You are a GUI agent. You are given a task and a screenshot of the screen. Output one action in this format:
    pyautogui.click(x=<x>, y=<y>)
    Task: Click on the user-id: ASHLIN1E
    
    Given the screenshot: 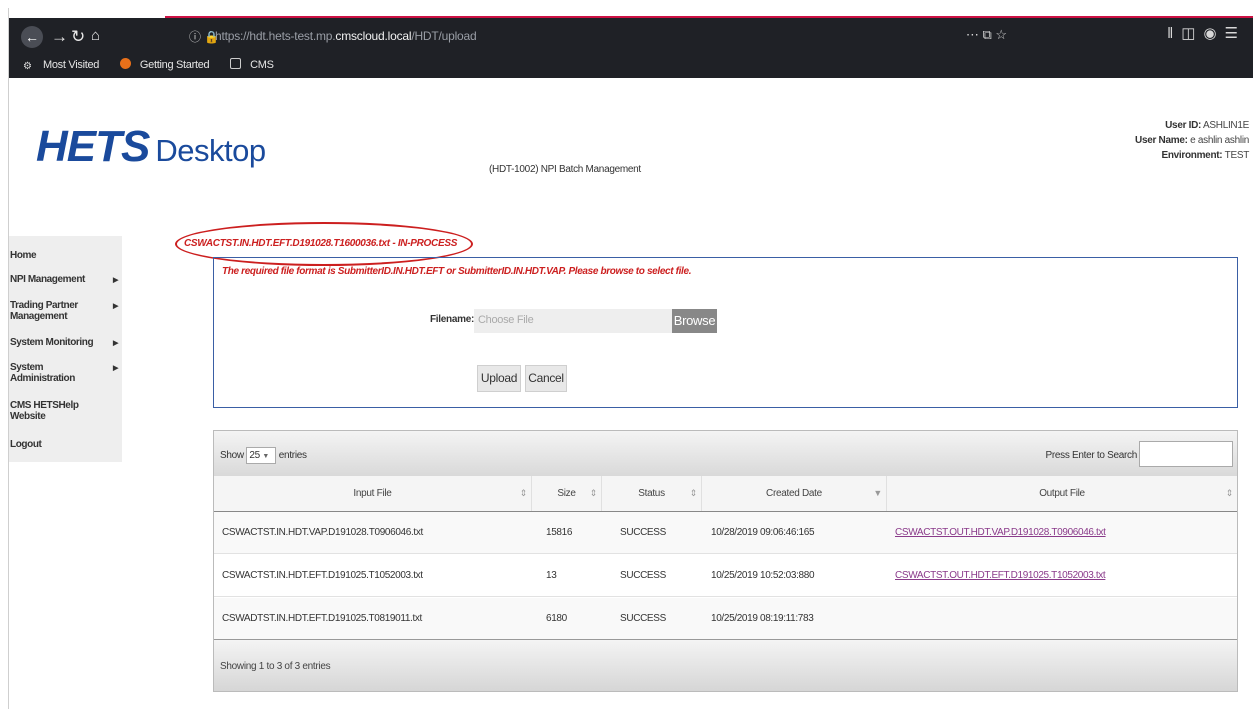 What is the action you would take?
    pyautogui.click(x=1226, y=125)
    